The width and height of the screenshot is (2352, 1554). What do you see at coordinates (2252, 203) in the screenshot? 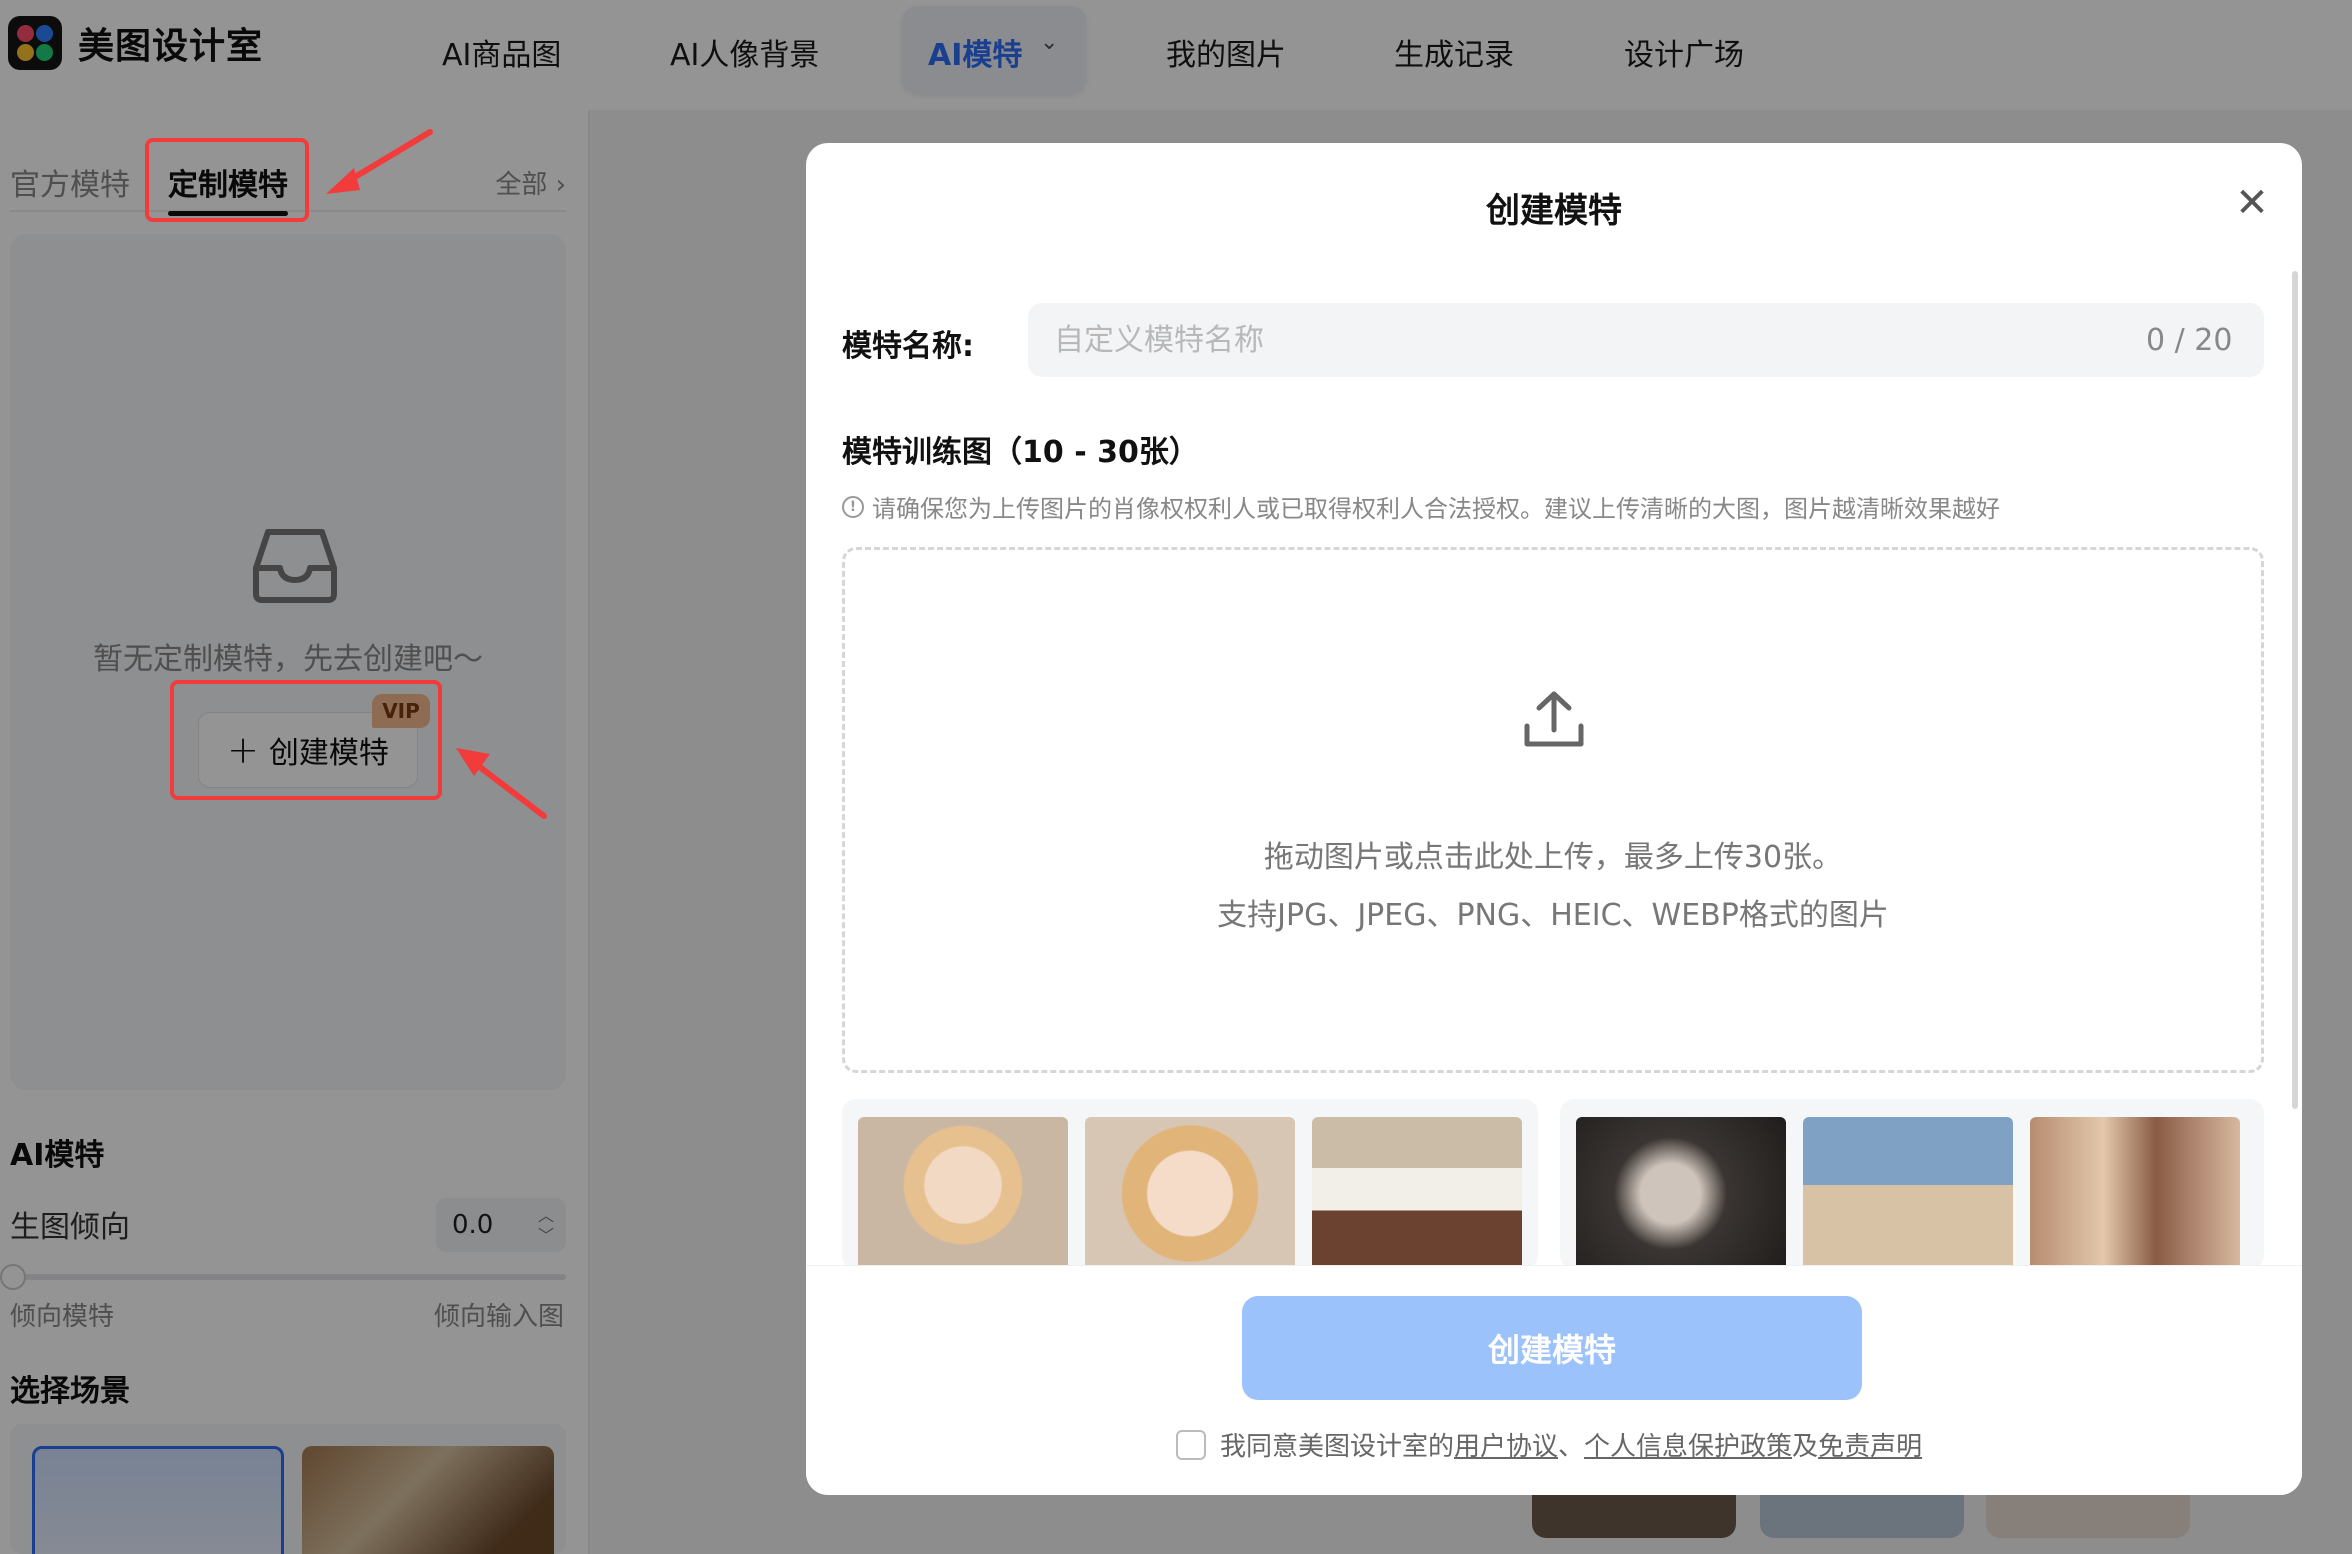
I see `close-icon: ✕` at bounding box center [2252, 203].